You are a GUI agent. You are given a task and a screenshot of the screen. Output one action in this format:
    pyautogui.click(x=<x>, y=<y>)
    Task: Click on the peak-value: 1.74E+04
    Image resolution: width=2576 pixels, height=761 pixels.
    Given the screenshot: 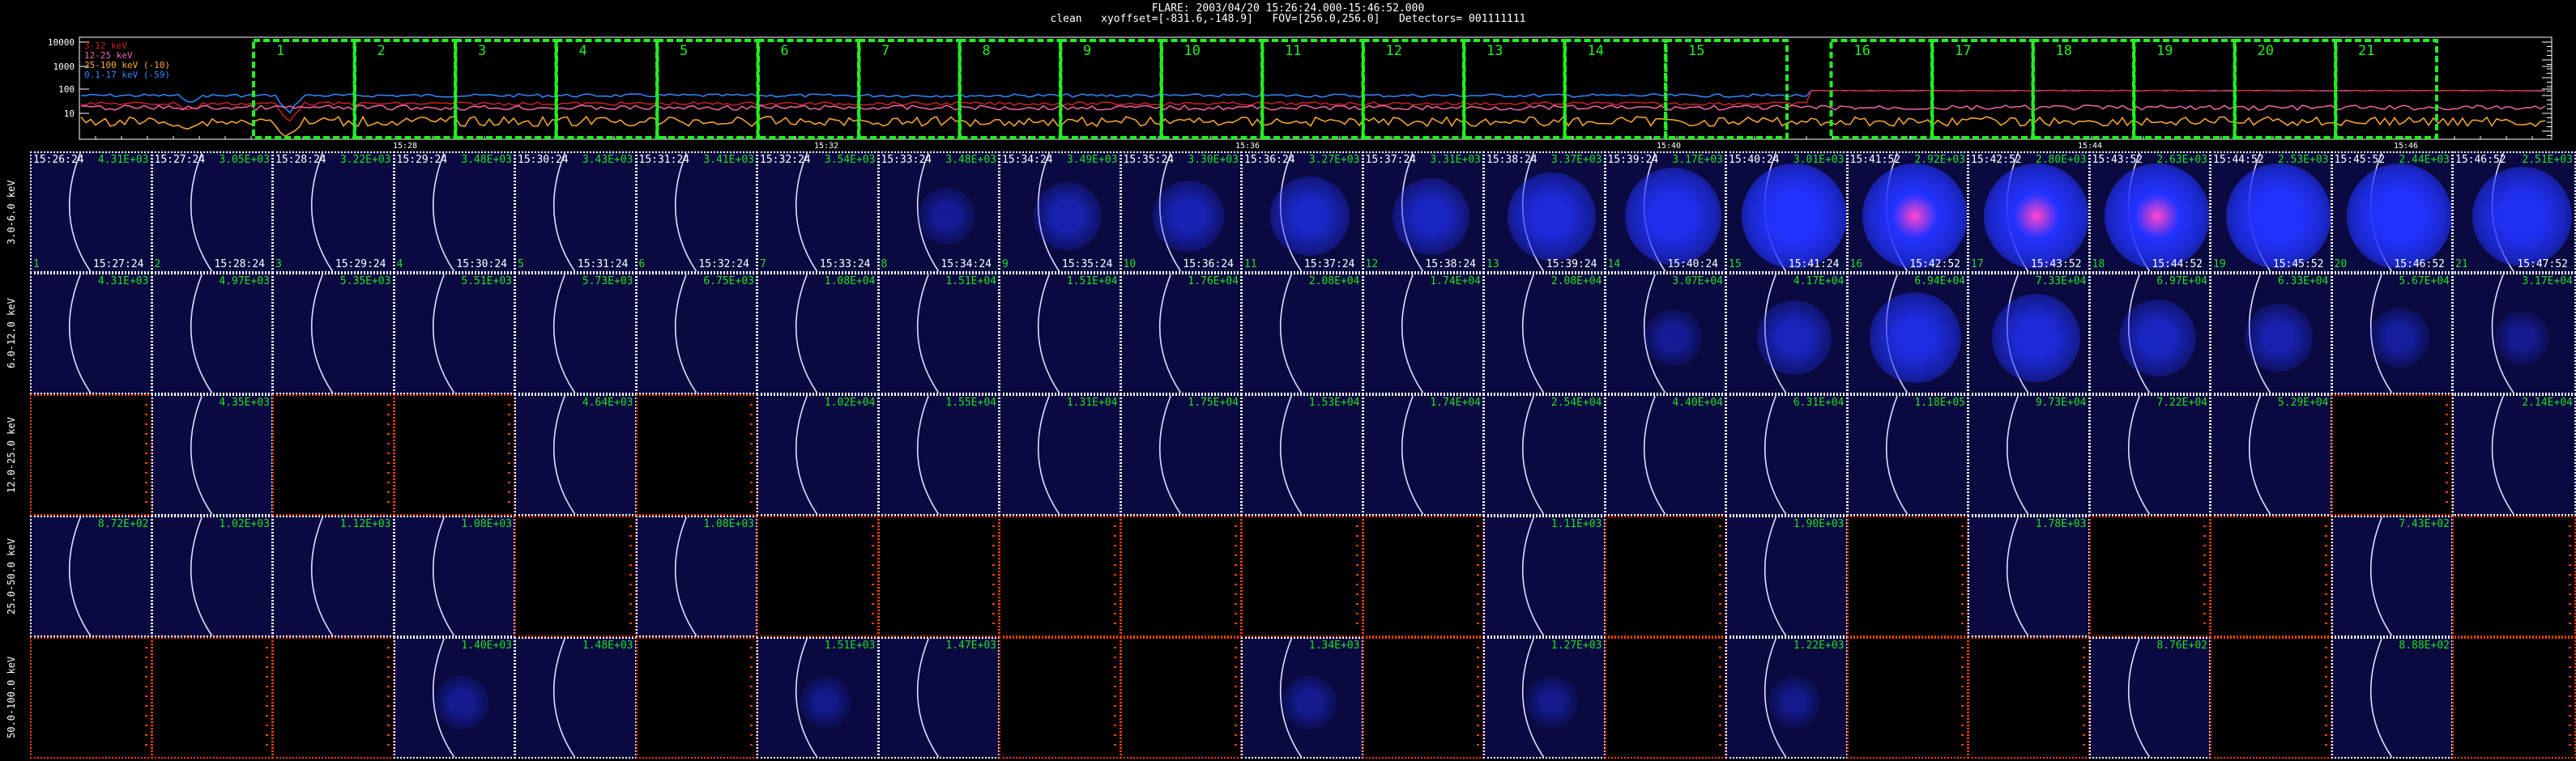 What is the action you would take?
    pyautogui.click(x=1455, y=403)
    